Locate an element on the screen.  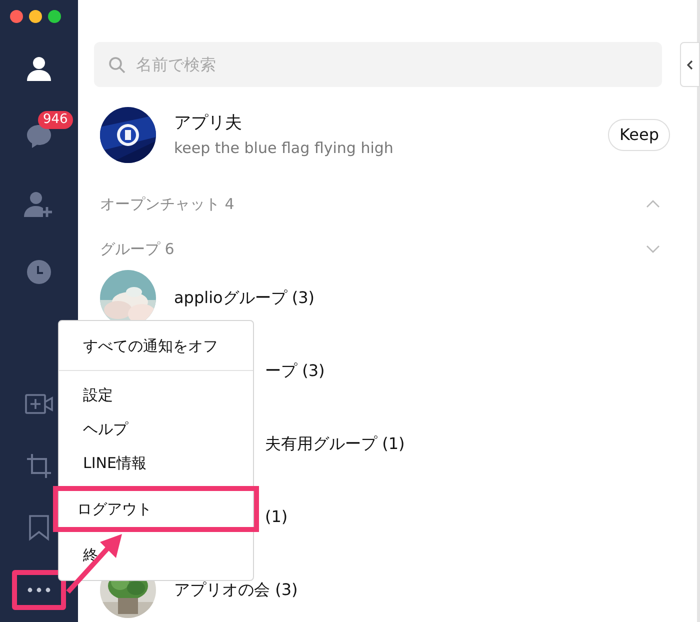
menu-item: すべての通知をオフ is located at coordinates (150, 346).